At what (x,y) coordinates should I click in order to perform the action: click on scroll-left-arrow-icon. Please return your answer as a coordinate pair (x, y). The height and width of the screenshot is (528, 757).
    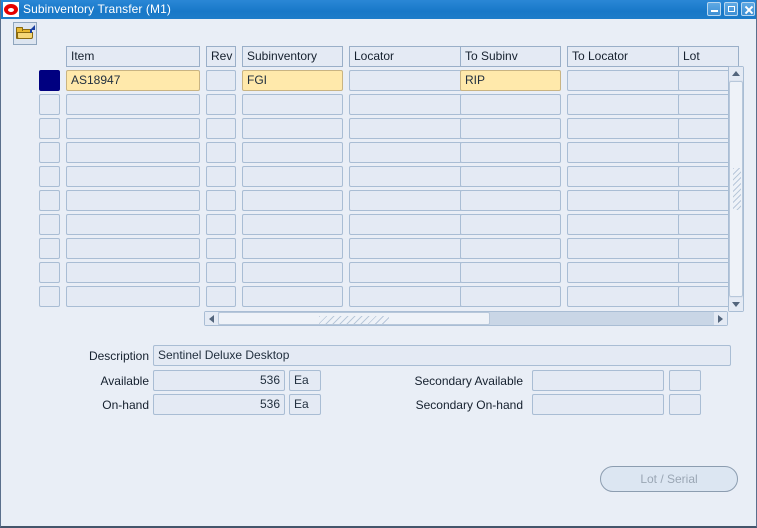
    Looking at the image, I should click on (211, 318).